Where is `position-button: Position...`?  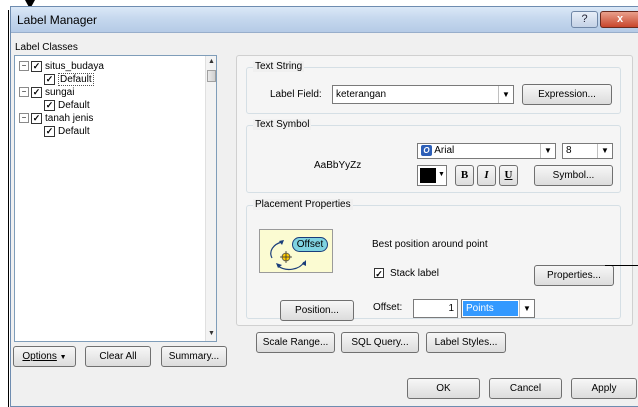
position-button: Position... is located at coordinates (317, 310).